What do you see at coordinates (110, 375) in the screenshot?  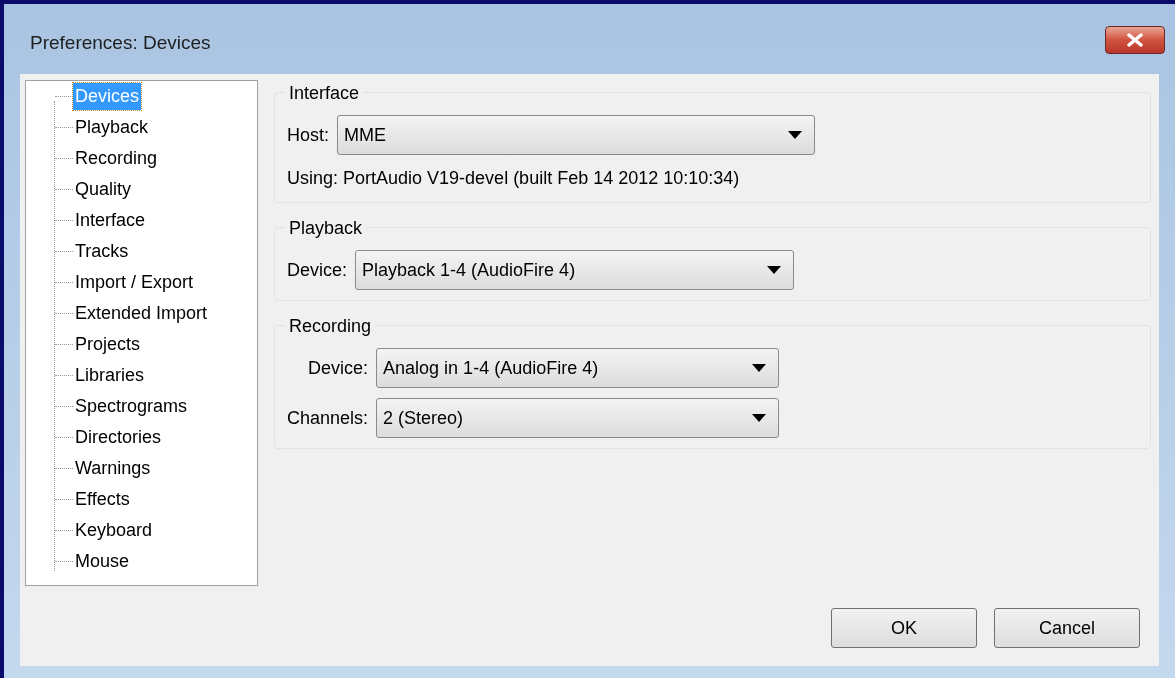 I see `tree-item: Libraries` at bounding box center [110, 375].